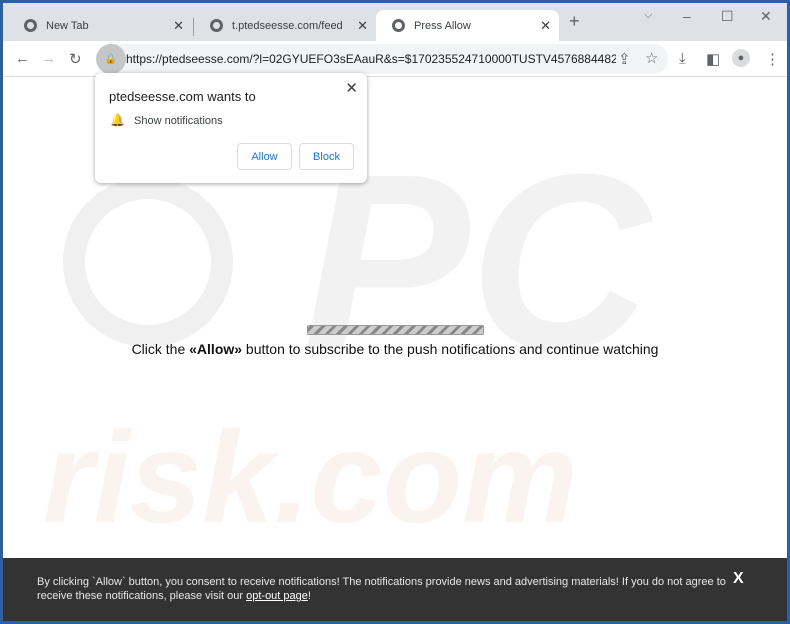 The height and width of the screenshot is (624, 790). What do you see at coordinates (741, 58) in the screenshot?
I see `profile-icon: ●` at bounding box center [741, 58].